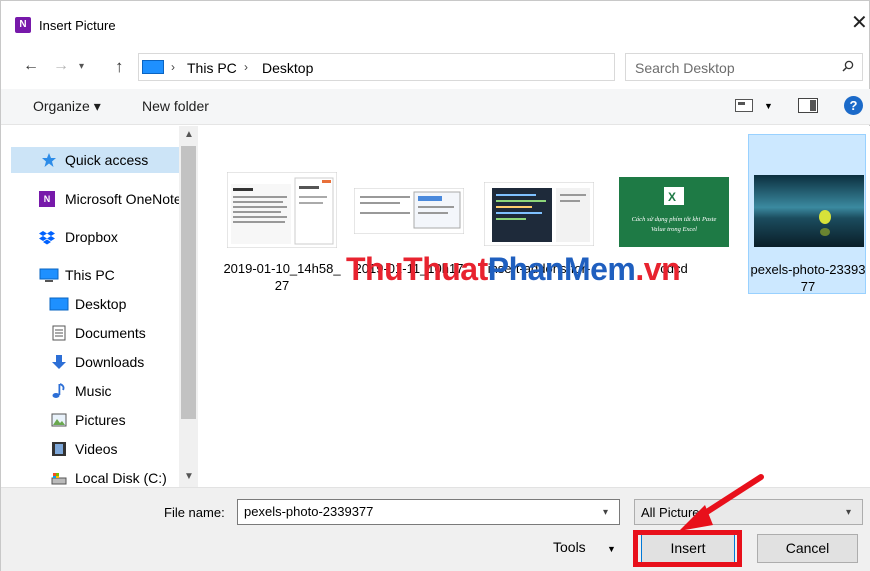 Image resolution: width=870 pixels, height=571 pixels. Describe the element at coordinates (90, 275) in the screenshot. I see `nav-item-label: This PC` at that location.